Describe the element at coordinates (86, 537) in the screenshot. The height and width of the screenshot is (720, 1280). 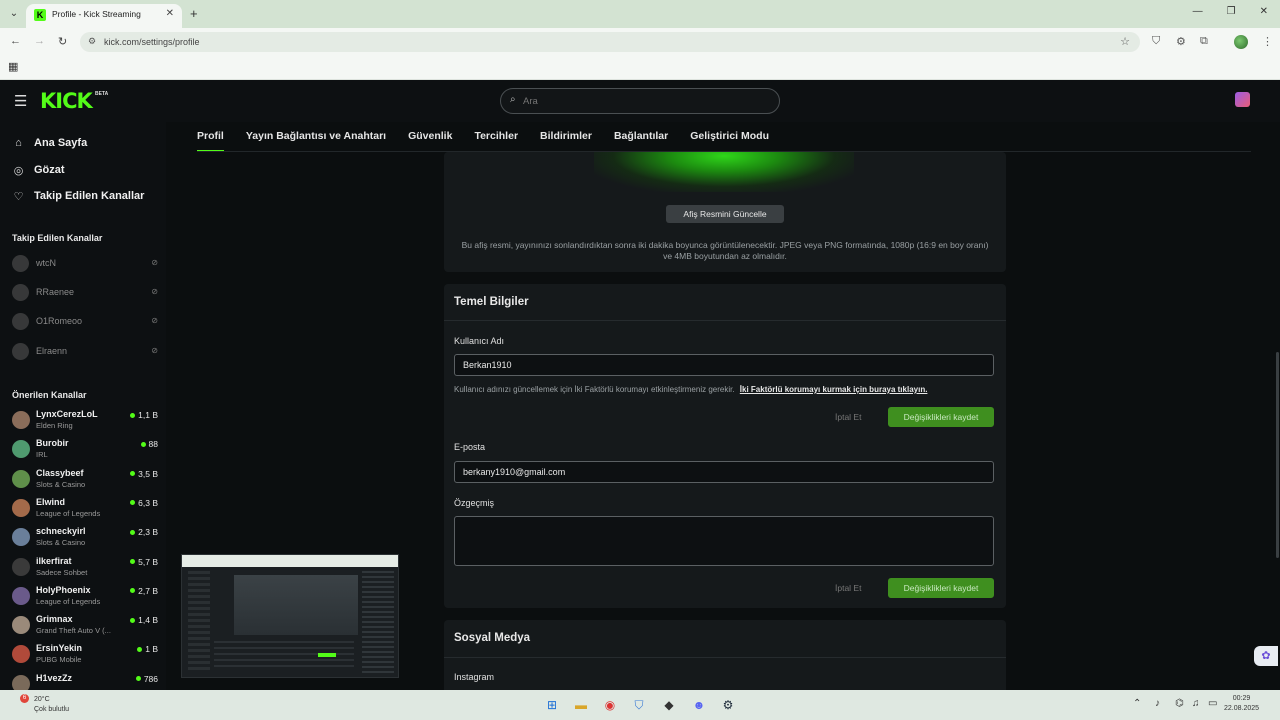
I see `recommended-channel: schneckyirl Slots & Casino 2,3 B` at that location.